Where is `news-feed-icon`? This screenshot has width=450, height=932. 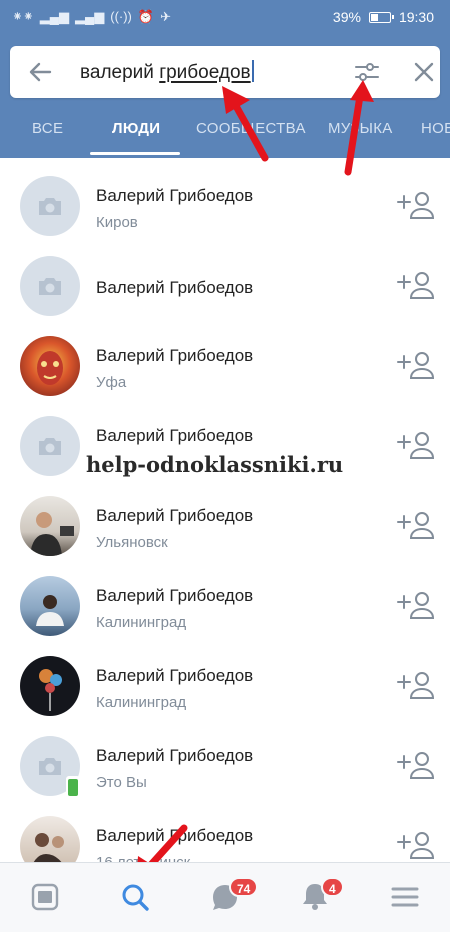 news-feed-icon is located at coordinates (45, 897).